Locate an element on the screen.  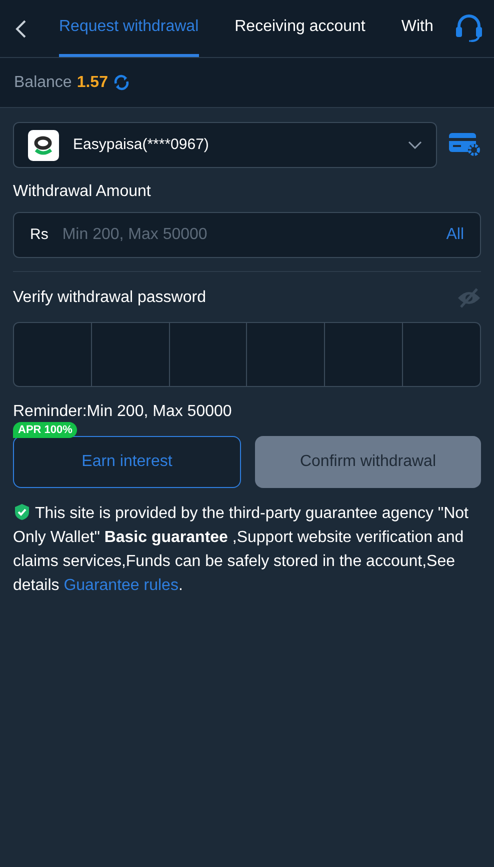
tab: Receiving account is located at coordinates (300, 28).